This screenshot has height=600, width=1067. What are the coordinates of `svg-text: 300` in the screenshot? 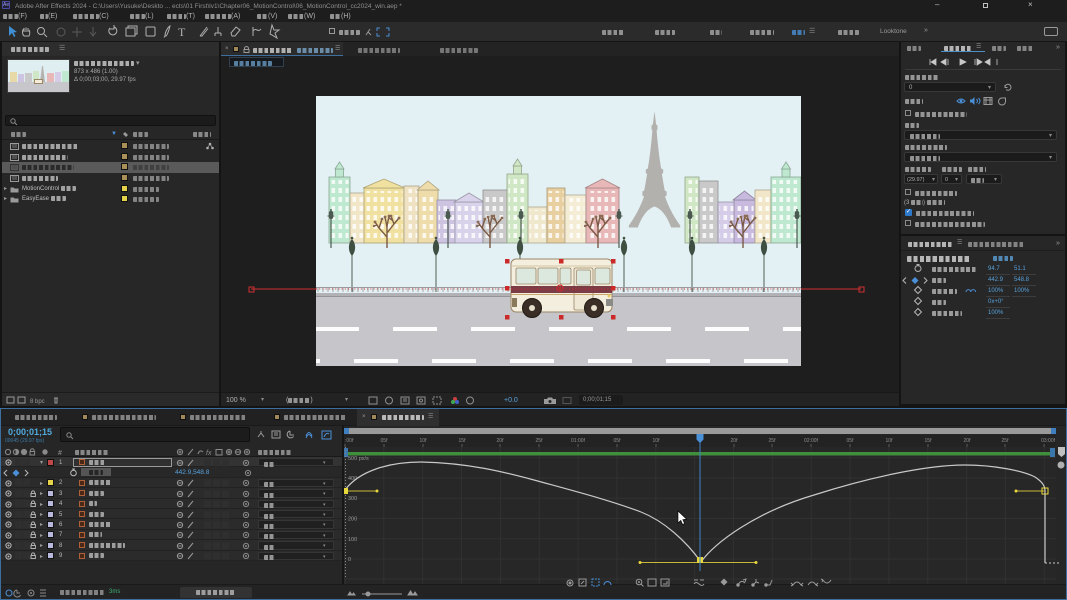 It's located at (352, 499).